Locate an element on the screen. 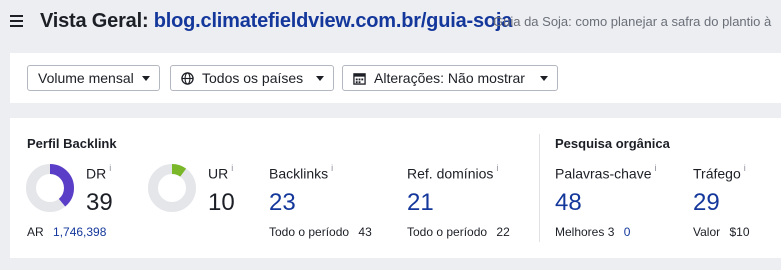  traffic-label: Tráfego i is located at coordinates (719, 172).